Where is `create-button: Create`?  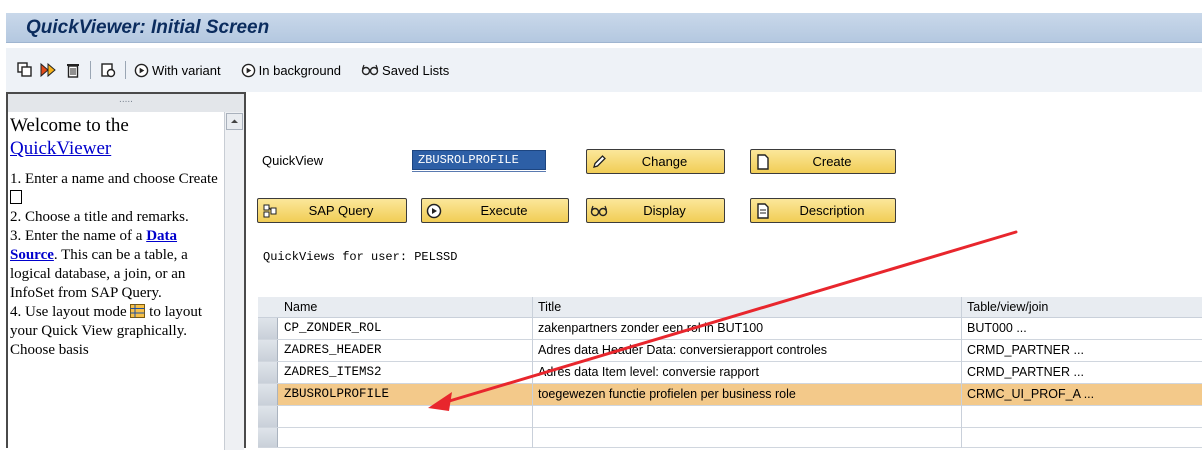 create-button: Create is located at coordinates (823, 161).